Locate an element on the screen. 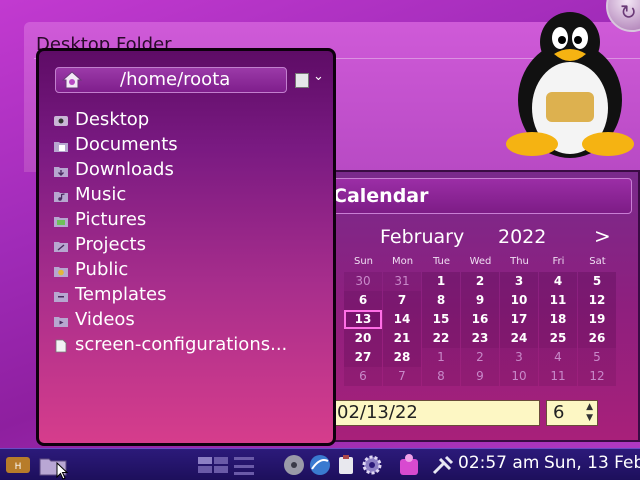  path-bar: /home/roota is located at coordinates (171, 80).